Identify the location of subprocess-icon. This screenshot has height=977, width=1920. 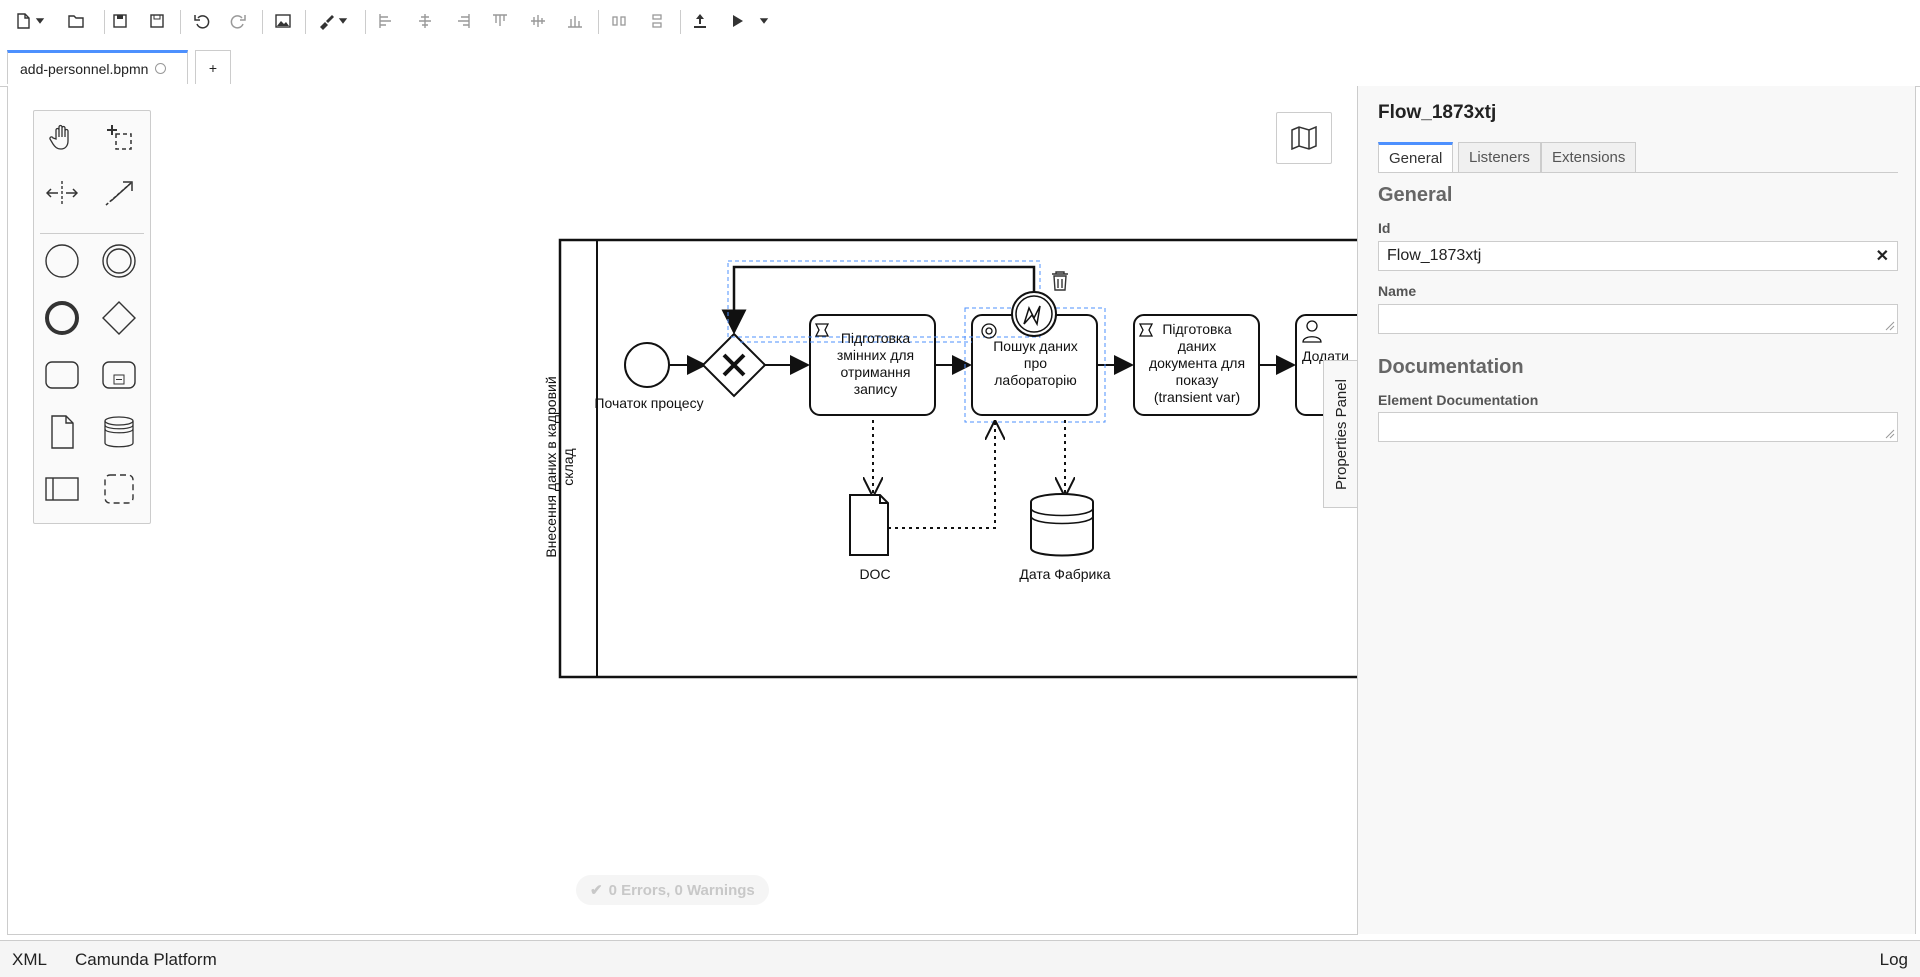
(119, 375).